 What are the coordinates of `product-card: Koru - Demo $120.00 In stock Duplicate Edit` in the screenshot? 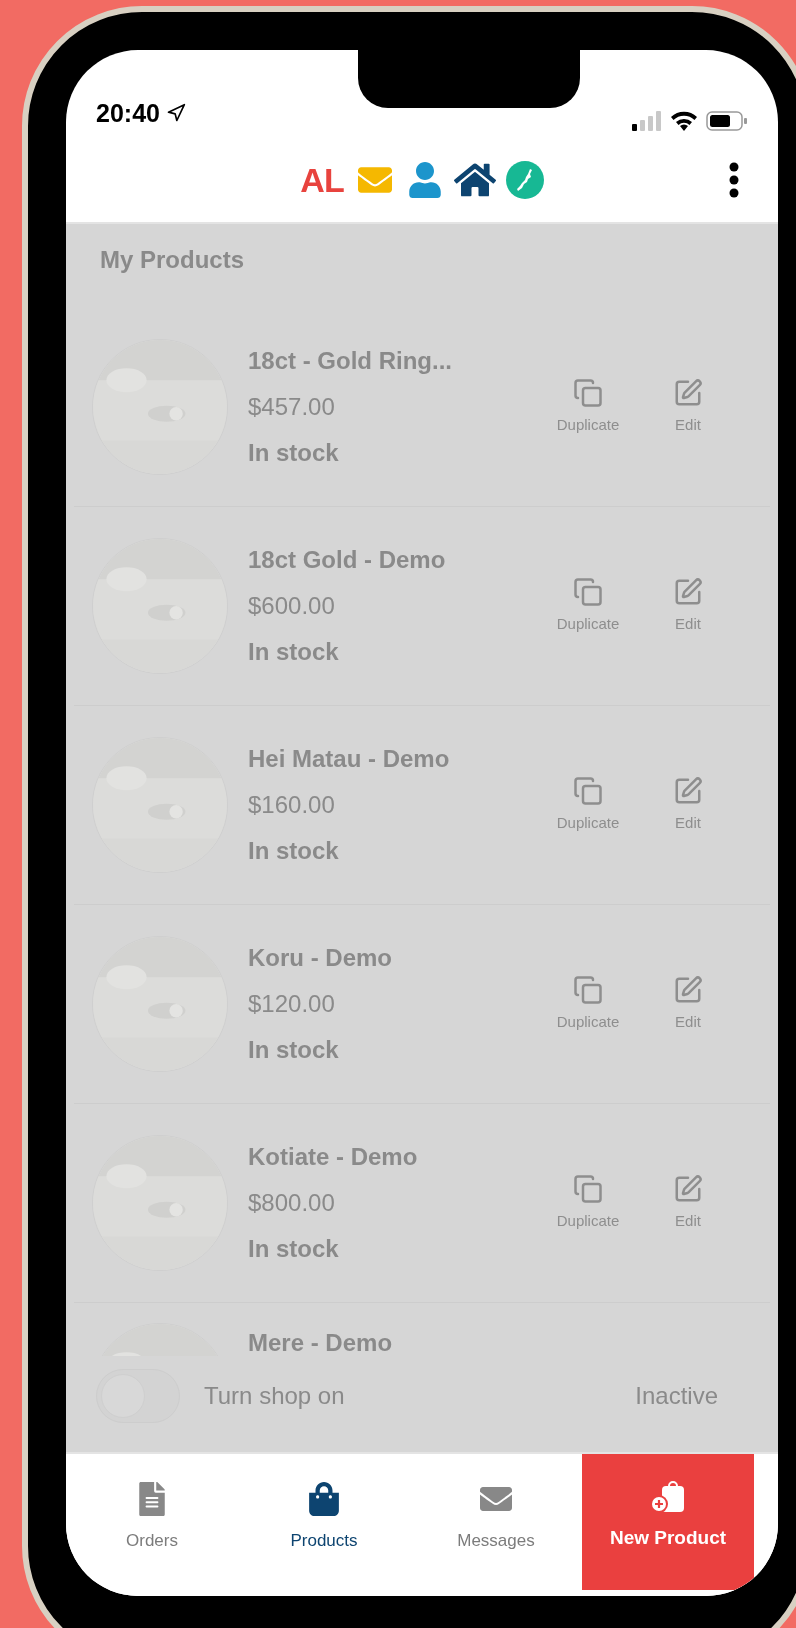 It's located at (422, 1004).